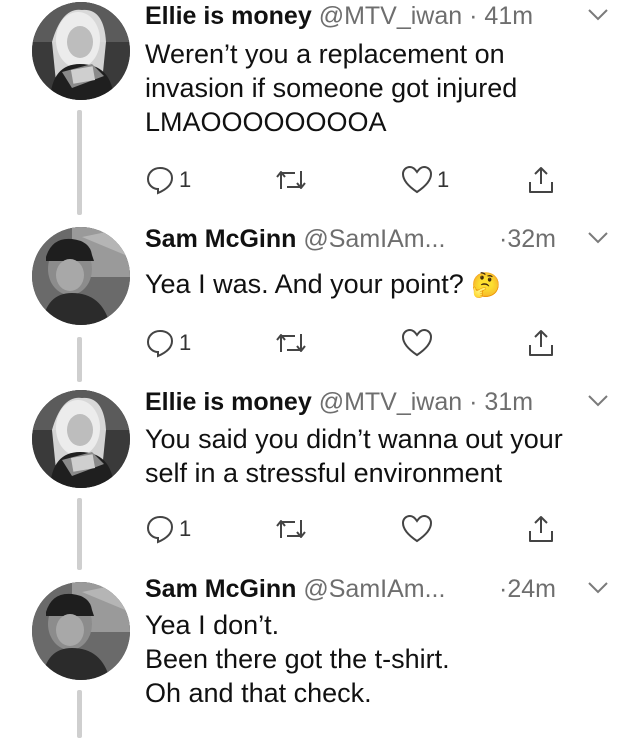 Image resolution: width=640 pixels, height=738 pixels. Describe the element at coordinates (325, 54) in the screenshot. I see `tweet-text-line: Weren’t you a replacement on` at that location.